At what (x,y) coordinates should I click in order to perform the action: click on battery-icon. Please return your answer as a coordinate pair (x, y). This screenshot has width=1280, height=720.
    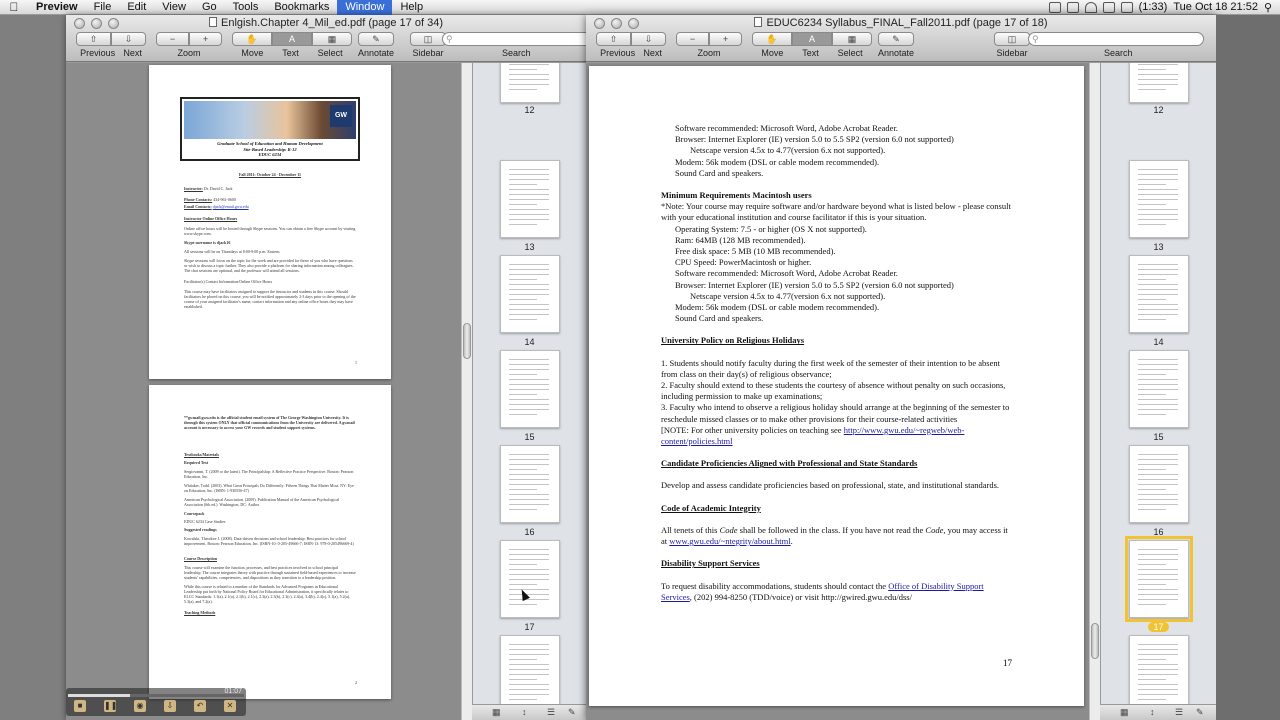
    Looking at the image, I should click on (1126, 7).